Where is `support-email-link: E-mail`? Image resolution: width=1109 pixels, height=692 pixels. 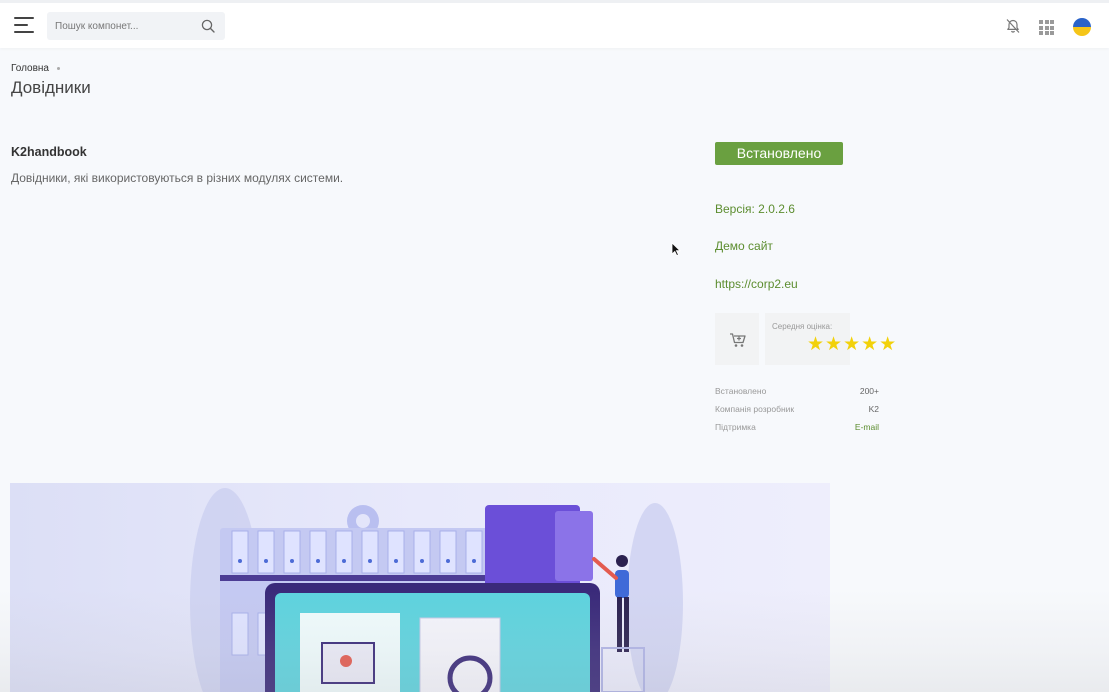 support-email-link: E-mail is located at coordinates (867, 427).